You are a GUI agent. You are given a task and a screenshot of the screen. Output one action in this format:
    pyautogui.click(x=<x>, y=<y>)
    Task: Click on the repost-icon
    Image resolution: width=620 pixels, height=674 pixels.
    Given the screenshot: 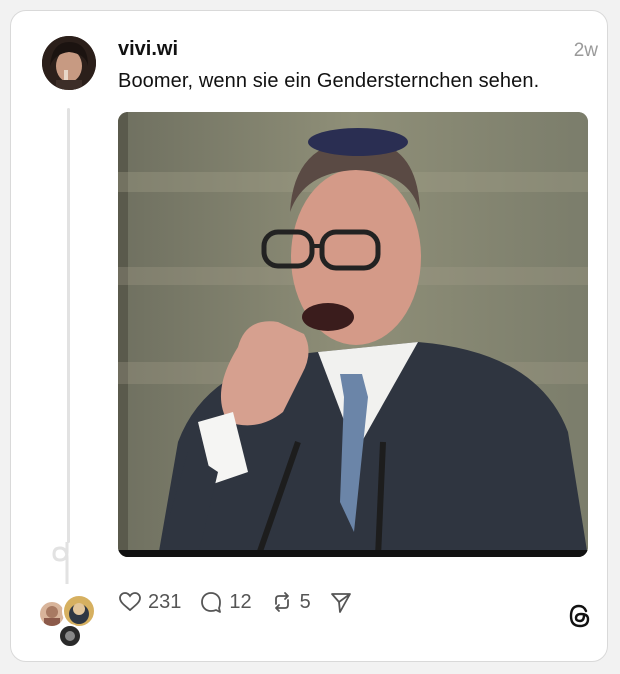 What is the action you would take?
    pyautogui.click(x=281, y=602)
    